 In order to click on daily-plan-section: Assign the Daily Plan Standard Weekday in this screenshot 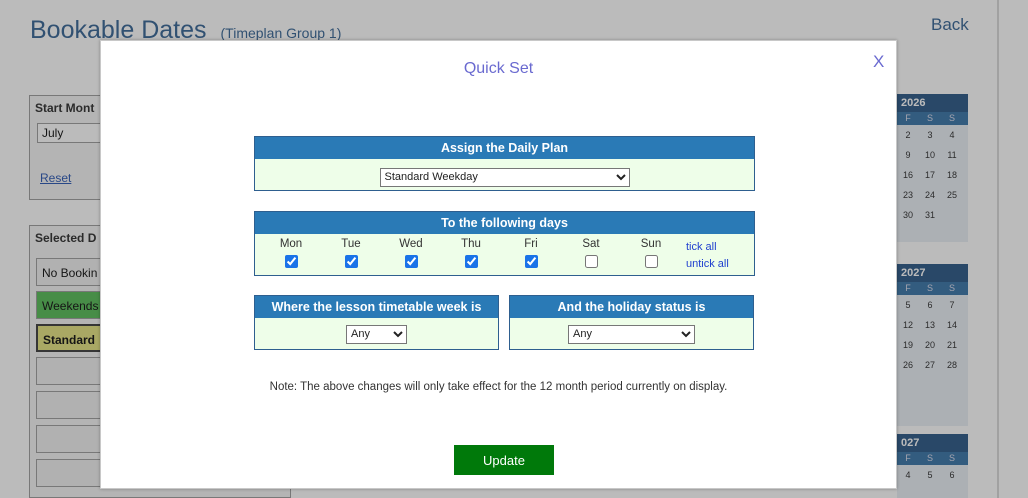, I will do `click(504, 163)`.